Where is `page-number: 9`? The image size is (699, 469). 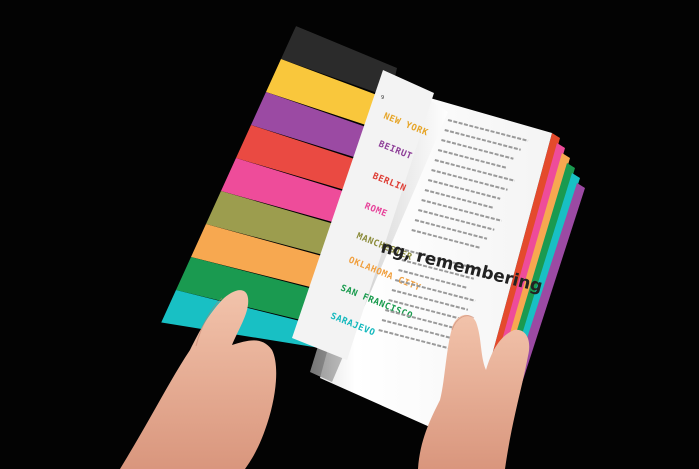 page-number: 9 is located at coordinates (382, 98).